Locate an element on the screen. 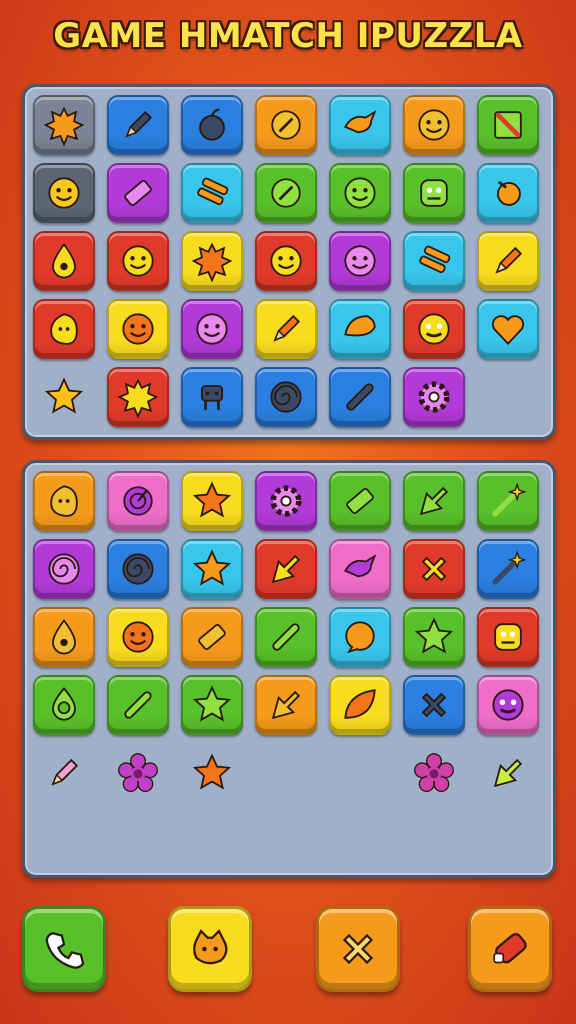 Image resolution: width=576 pixels, height=1024 pixels. top-tile-r5-c1 is located at coordinates (64, 397).